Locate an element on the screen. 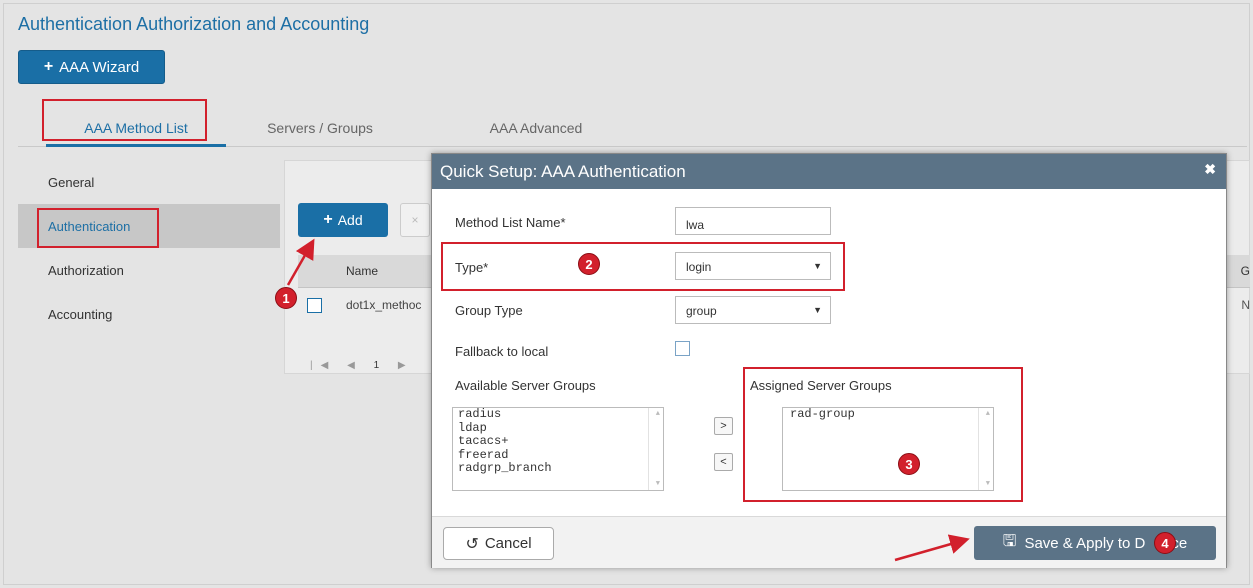  column-header-group: G is located at coordinates (1245, 271).